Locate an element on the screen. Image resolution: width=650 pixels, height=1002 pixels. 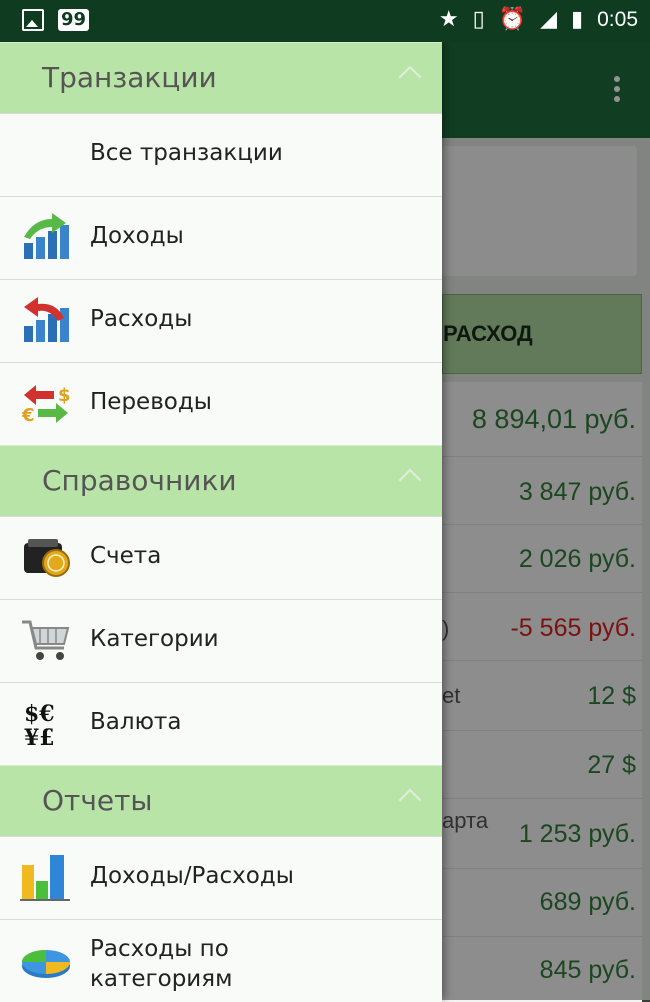
battery-icon: ▮ is located at coordinates (577, 19).